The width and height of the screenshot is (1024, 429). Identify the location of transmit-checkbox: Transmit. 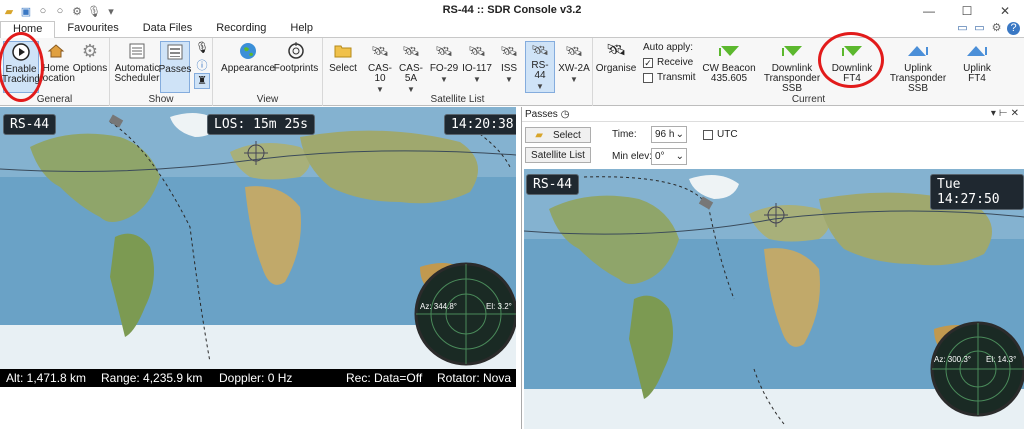
(673, 77).